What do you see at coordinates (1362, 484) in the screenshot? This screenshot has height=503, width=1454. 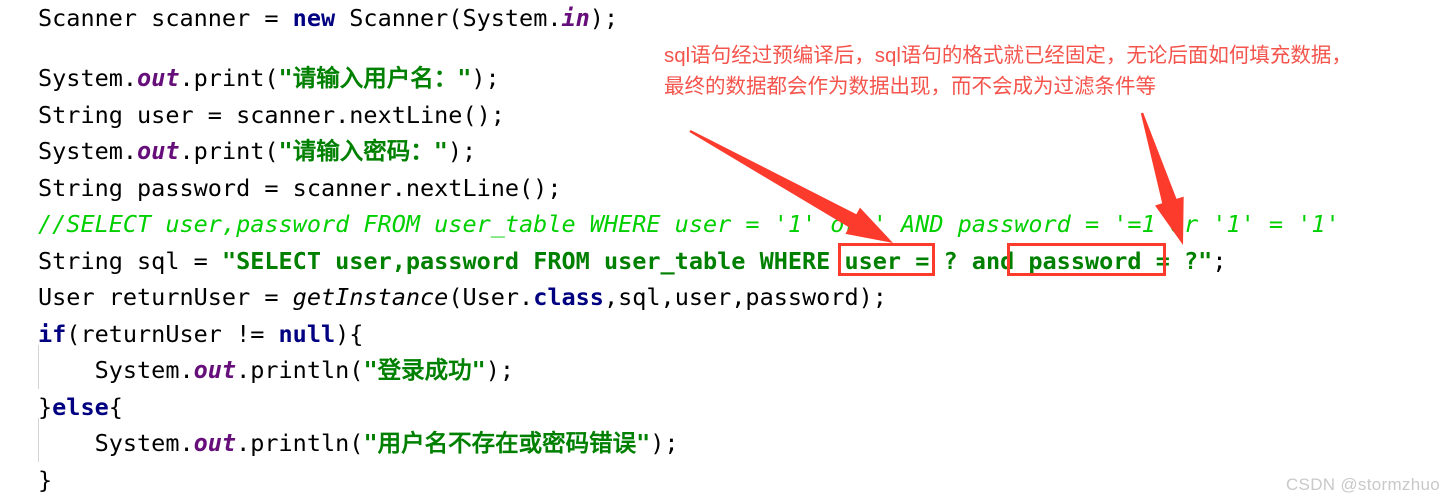 I see `csdn-watermark: CSDN @stormzhuo` at bounding box center [1362, 484].